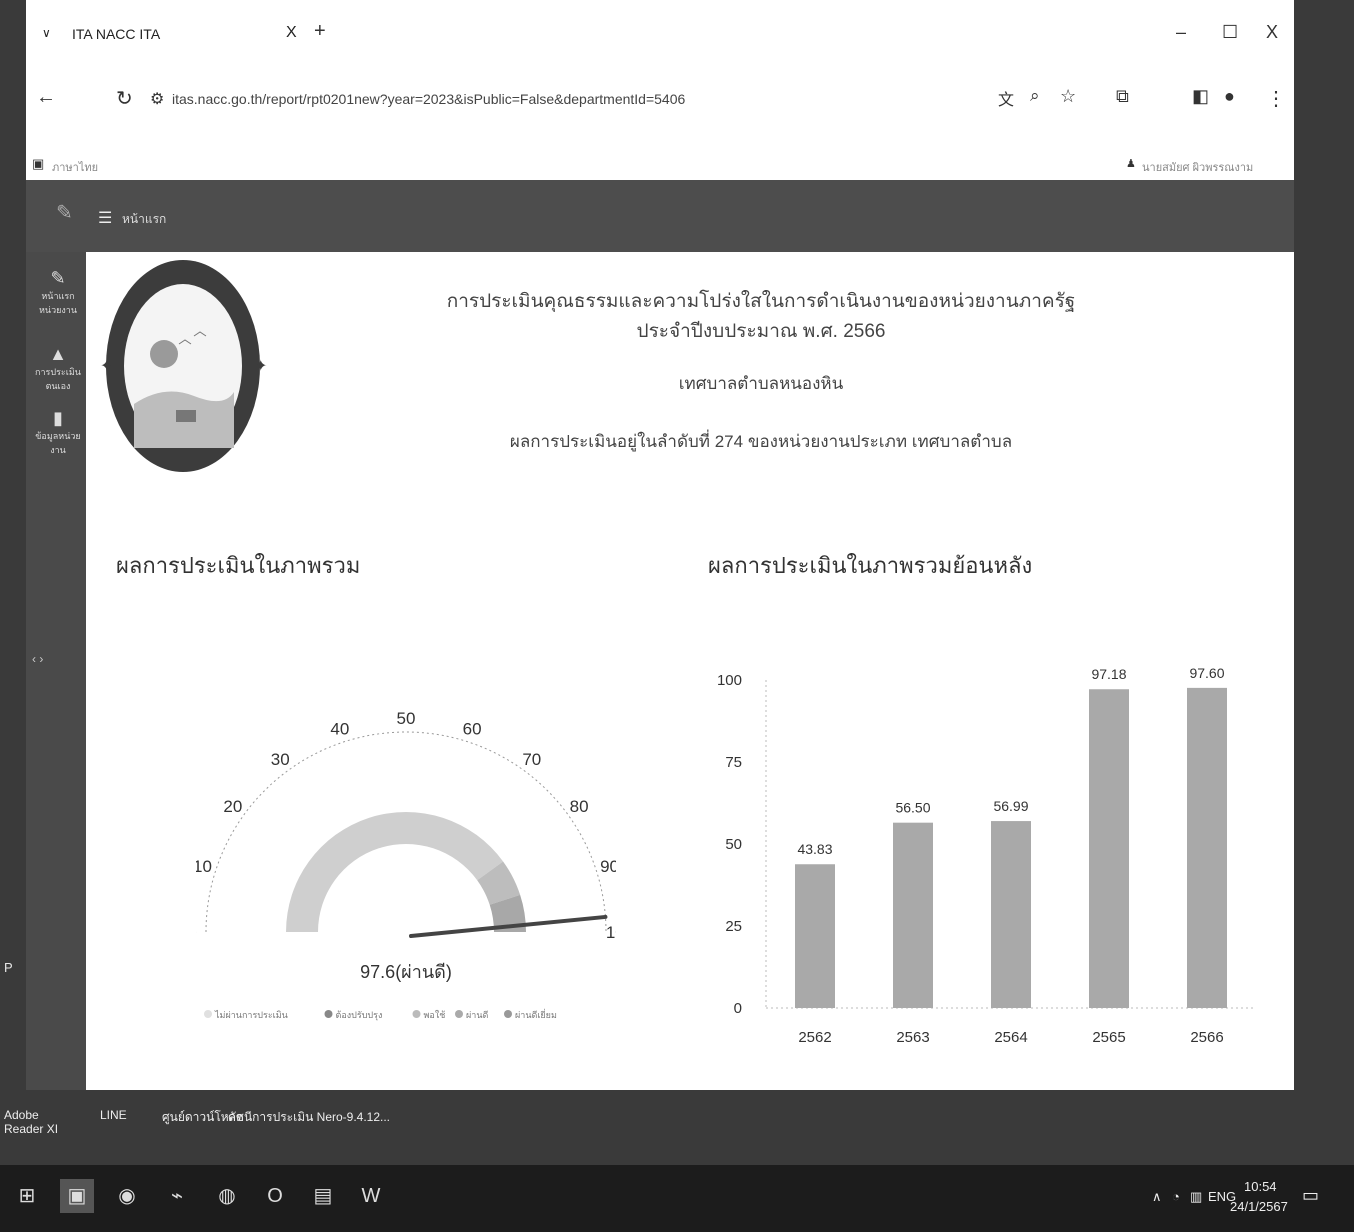 This screenshot has height=1232, width=1354. Describe the element at coordinates (46, 33) in the screenshot. I see `tab-search-icon: ∨` at that location.